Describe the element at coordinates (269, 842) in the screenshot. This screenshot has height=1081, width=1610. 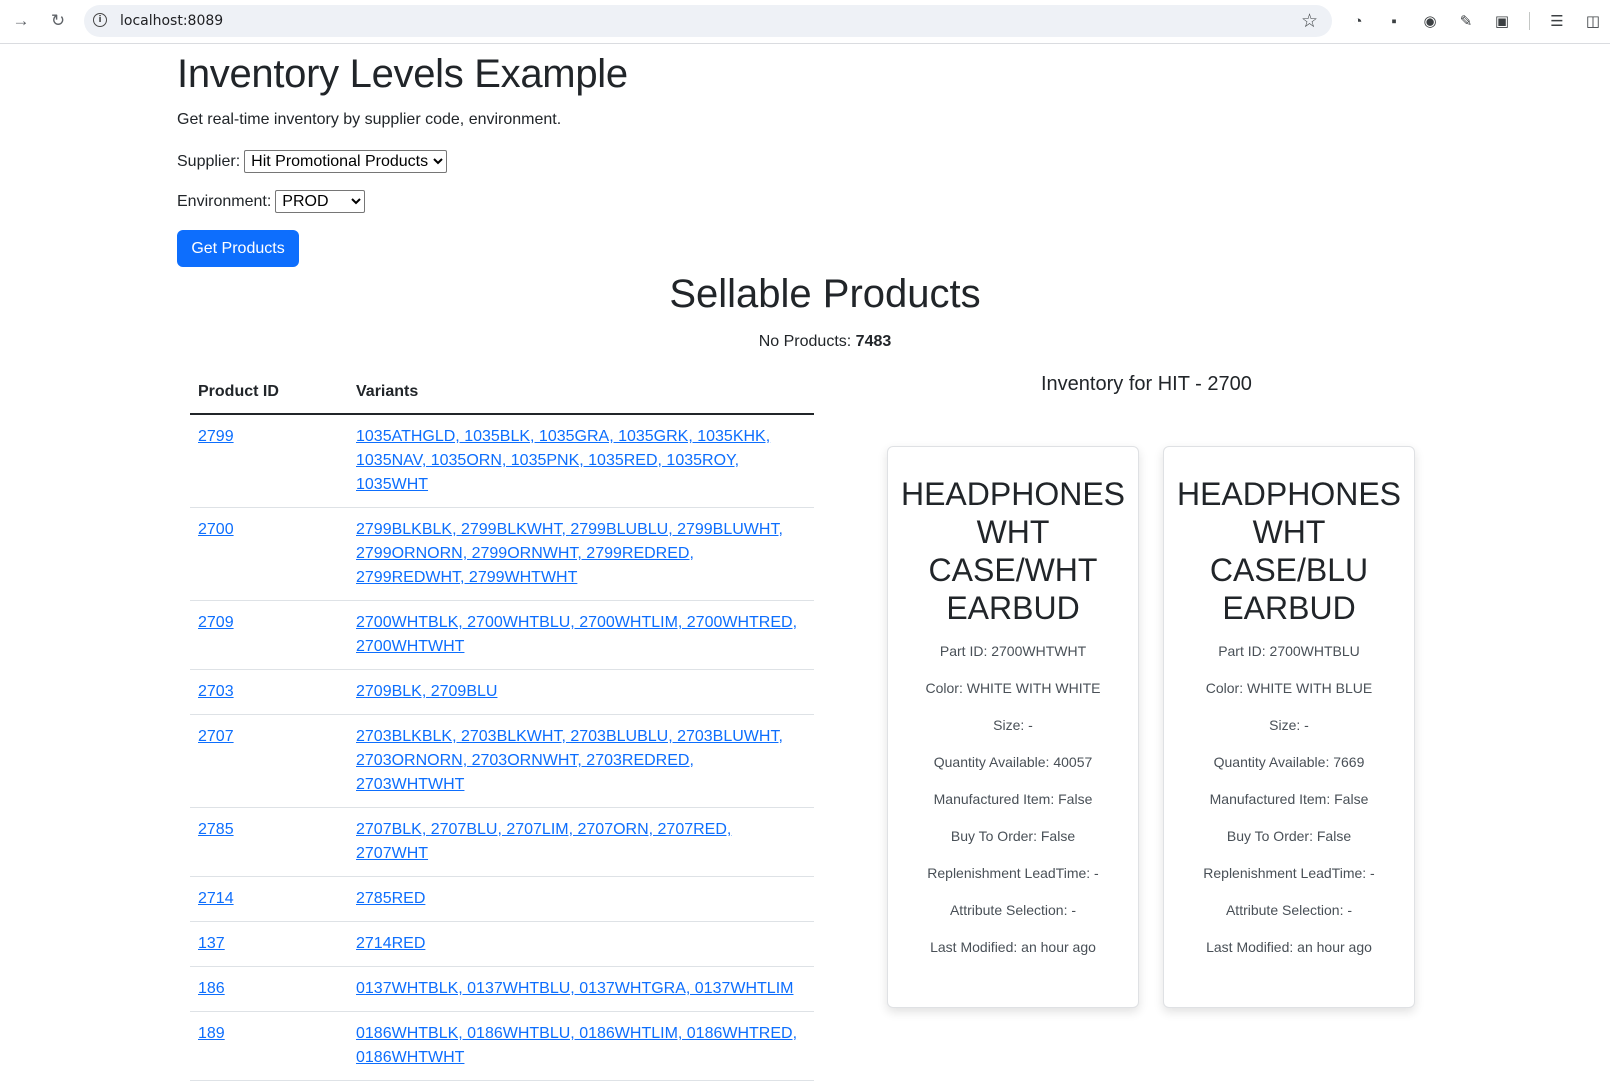
I see `product-id-cell: 2785` at that location.